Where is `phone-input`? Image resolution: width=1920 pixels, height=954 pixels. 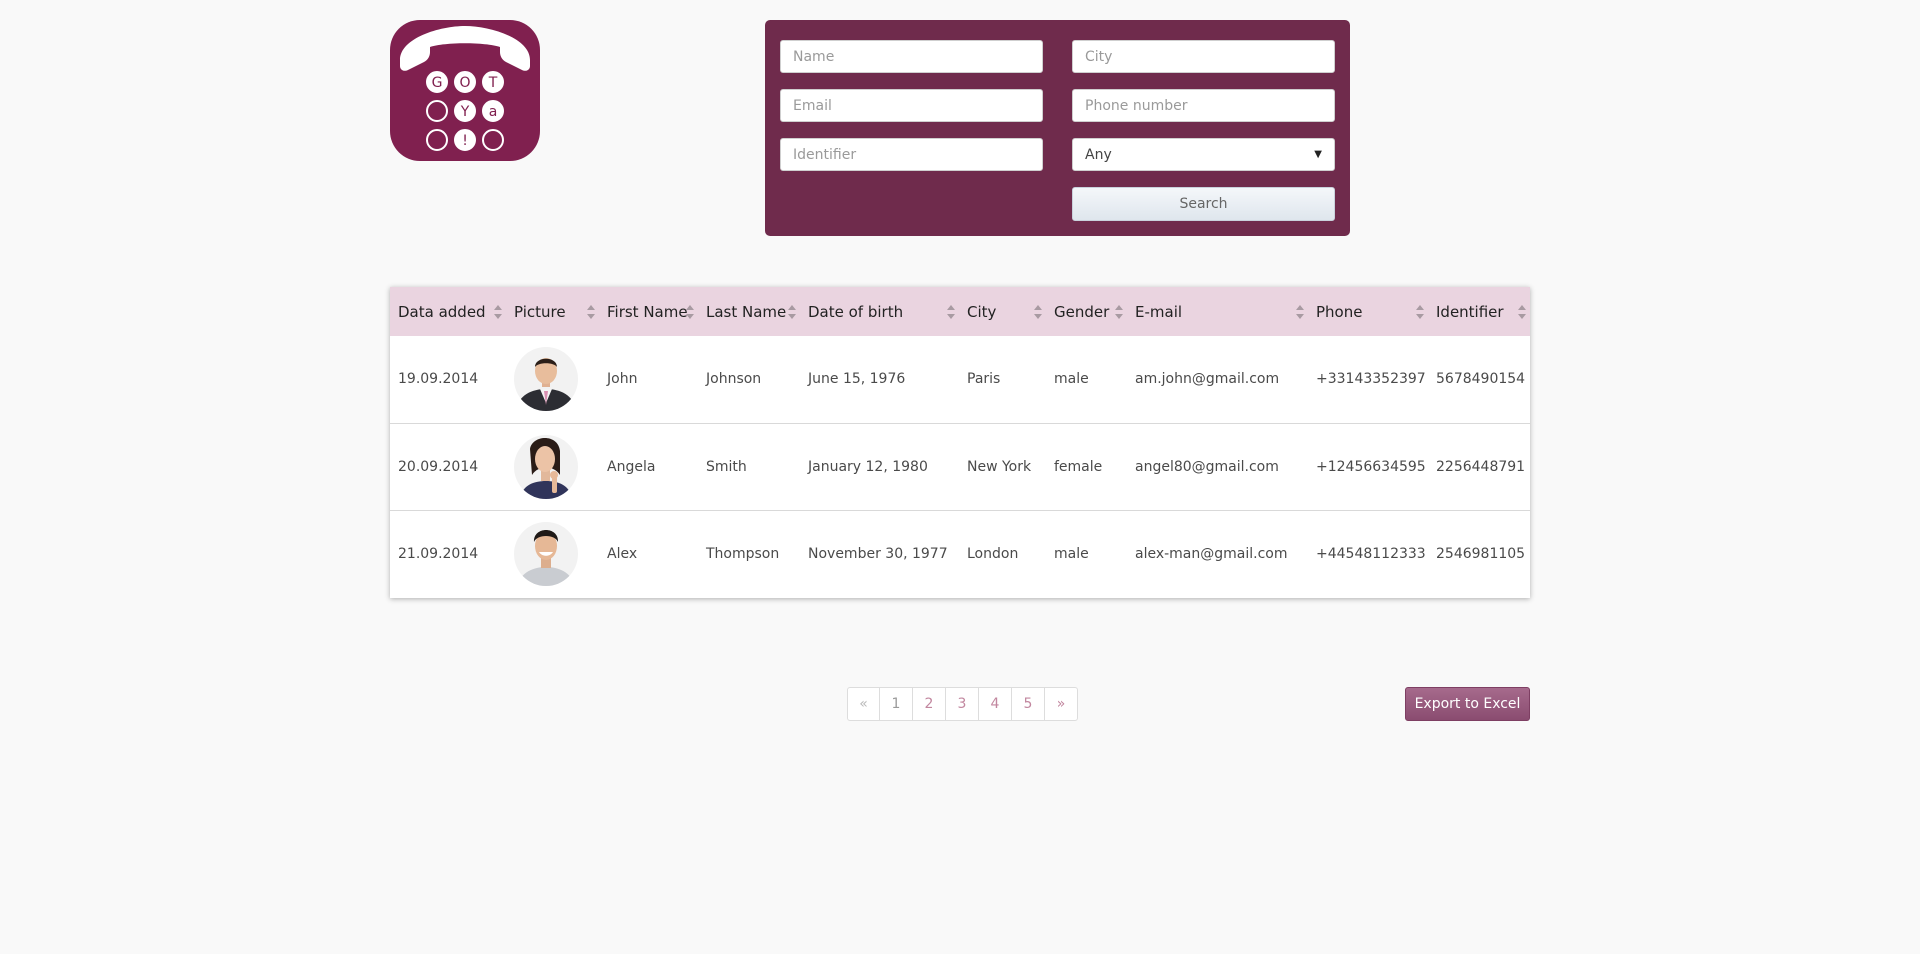 phone-input is located at coordinates (1203, 105).